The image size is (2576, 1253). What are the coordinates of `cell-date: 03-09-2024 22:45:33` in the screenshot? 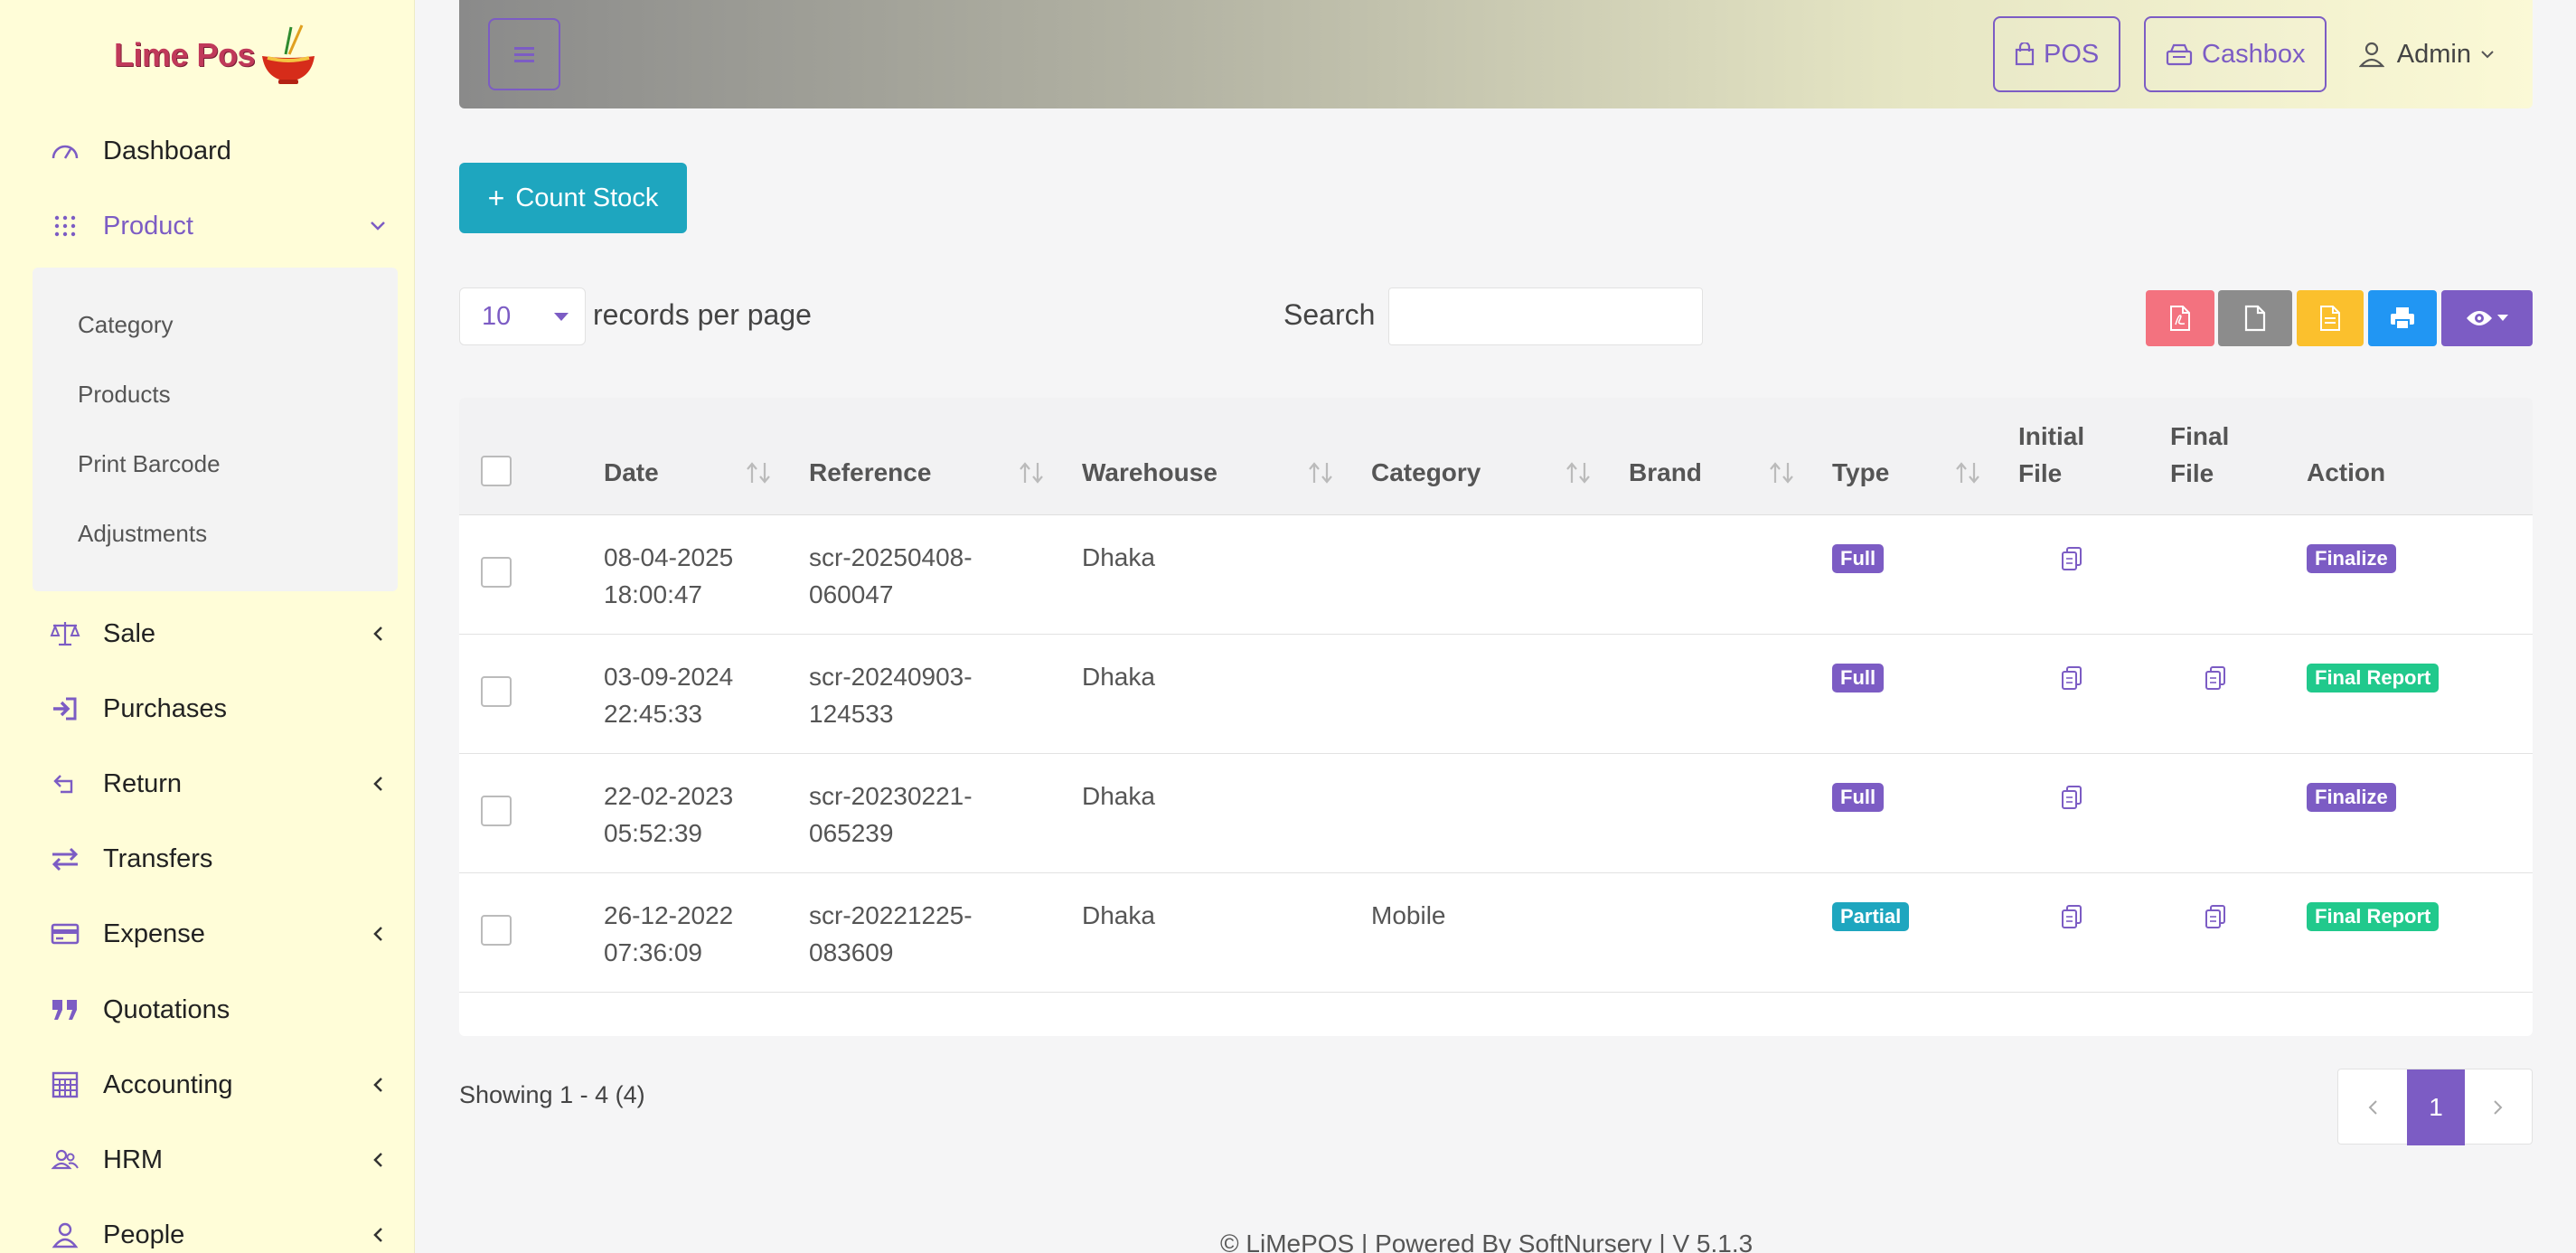 It's located at (669, 696).